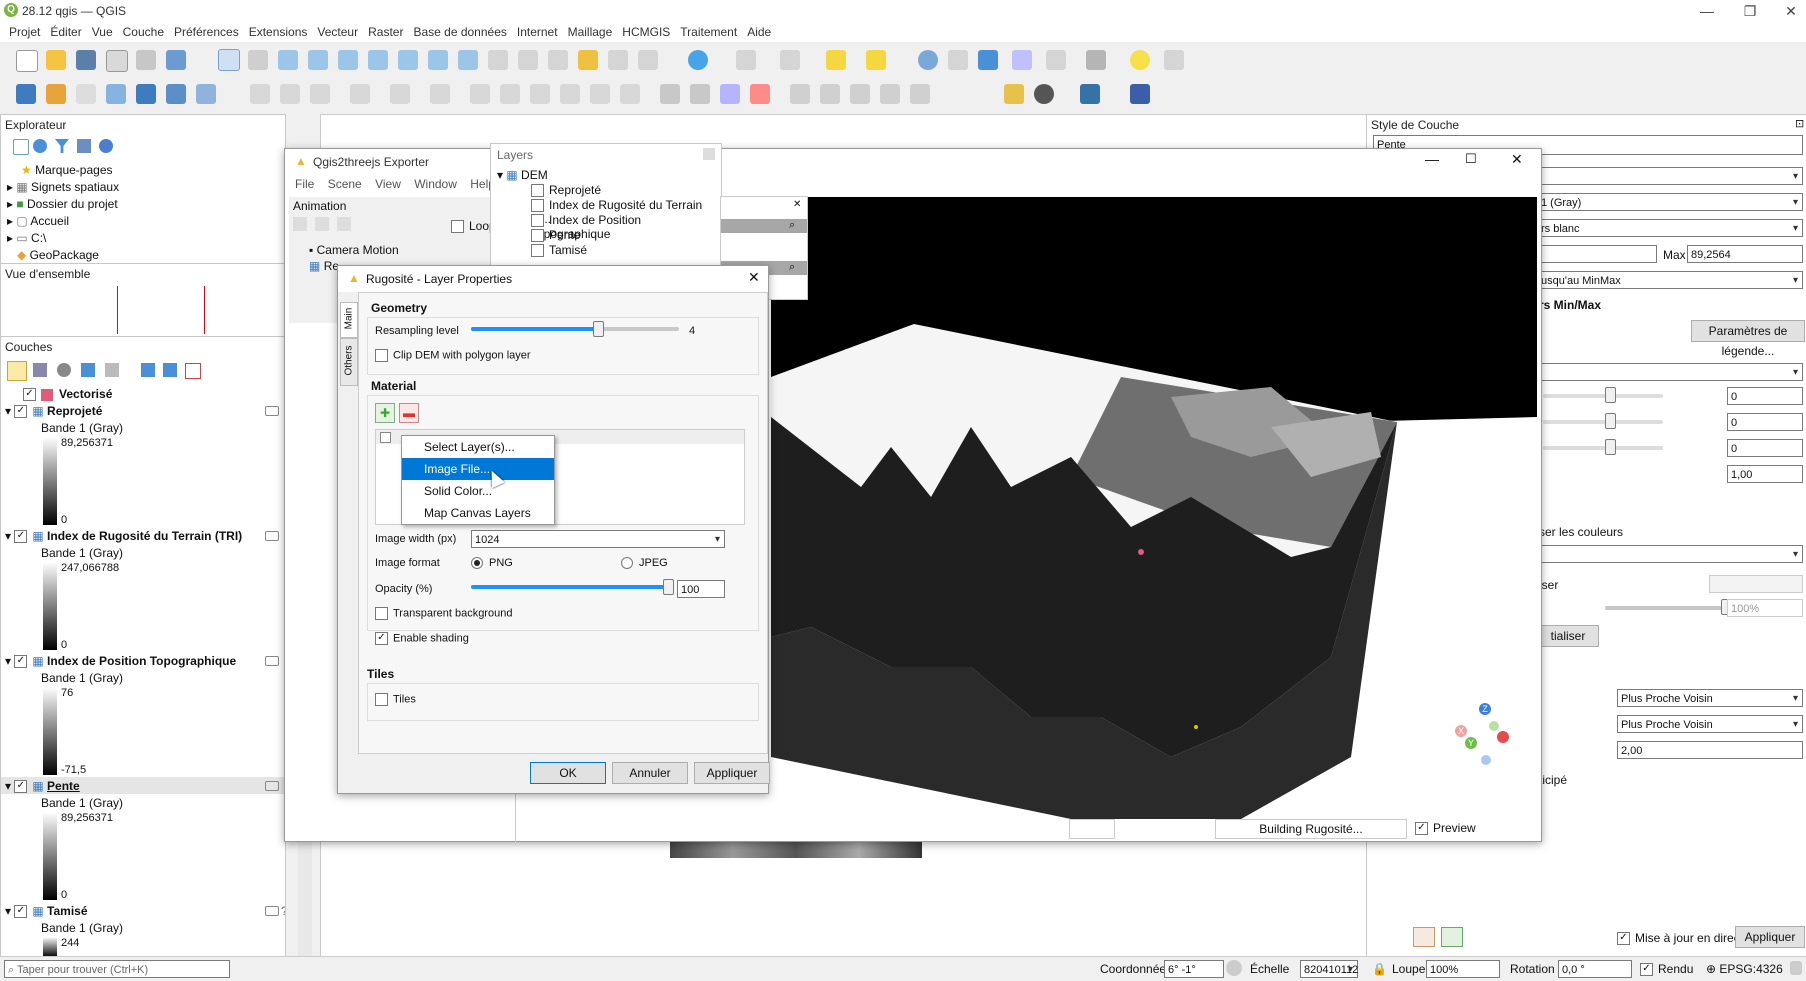 The image size is (1806, 981). Describe the element at coordinates (480, 94) in the screenshot. I see `delete-selected-icon` at that location.